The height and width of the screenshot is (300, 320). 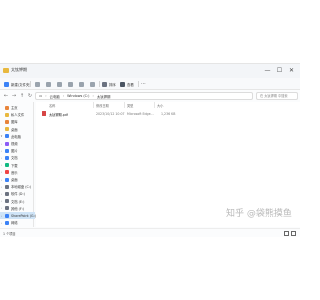 What do you see at coordinates (130, 84) in the screenshot?
I see `view-label: 查看` at bounding box center [130, 84].